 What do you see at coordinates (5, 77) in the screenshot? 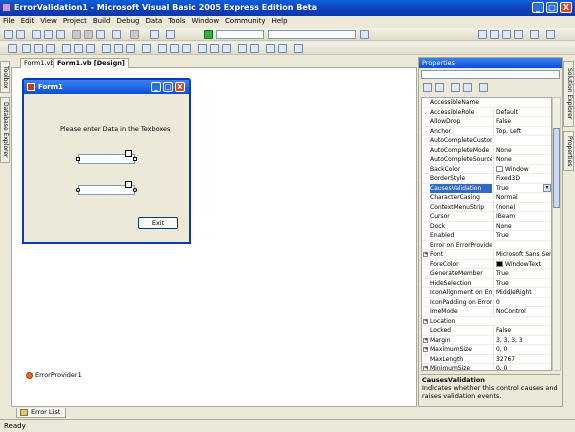
I see `toolbox-tab: Toolbox` at bounding box center [5, 77].